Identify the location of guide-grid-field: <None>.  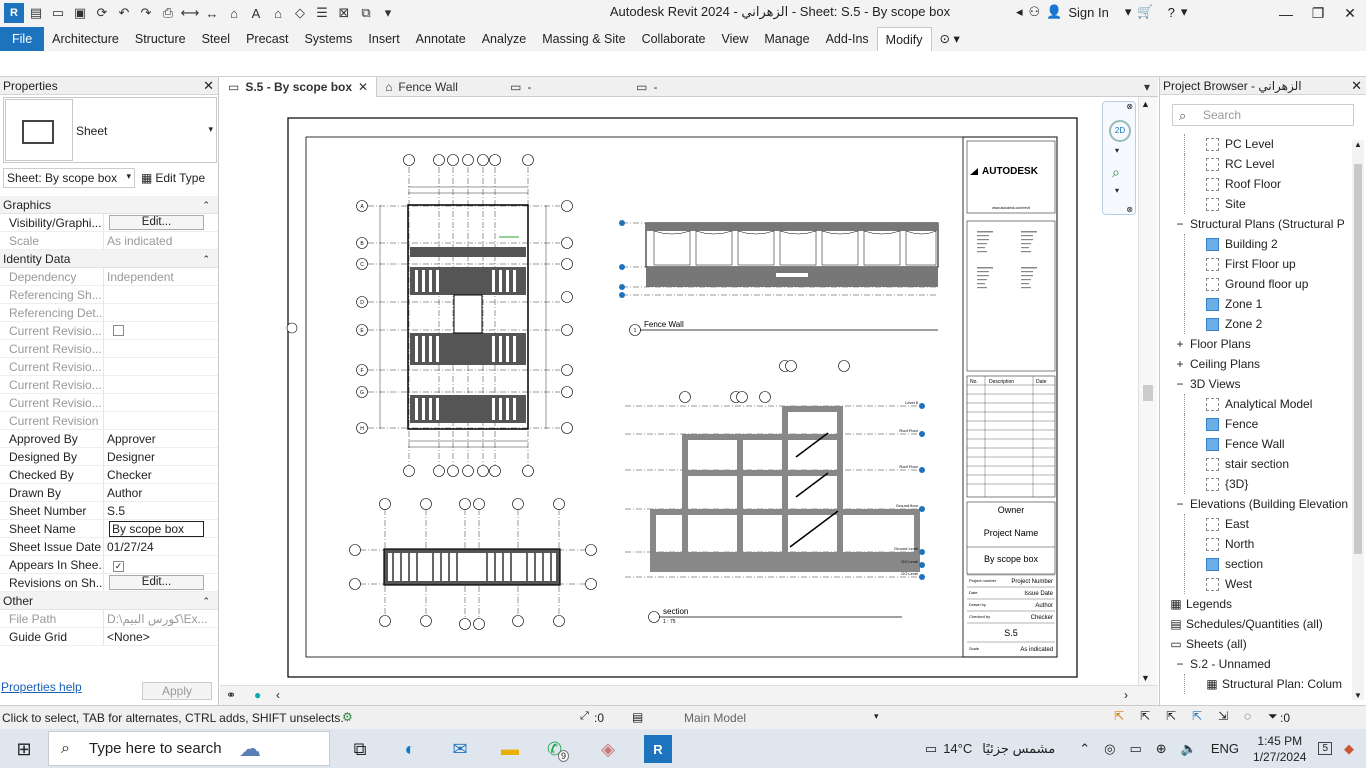
(160, 636).